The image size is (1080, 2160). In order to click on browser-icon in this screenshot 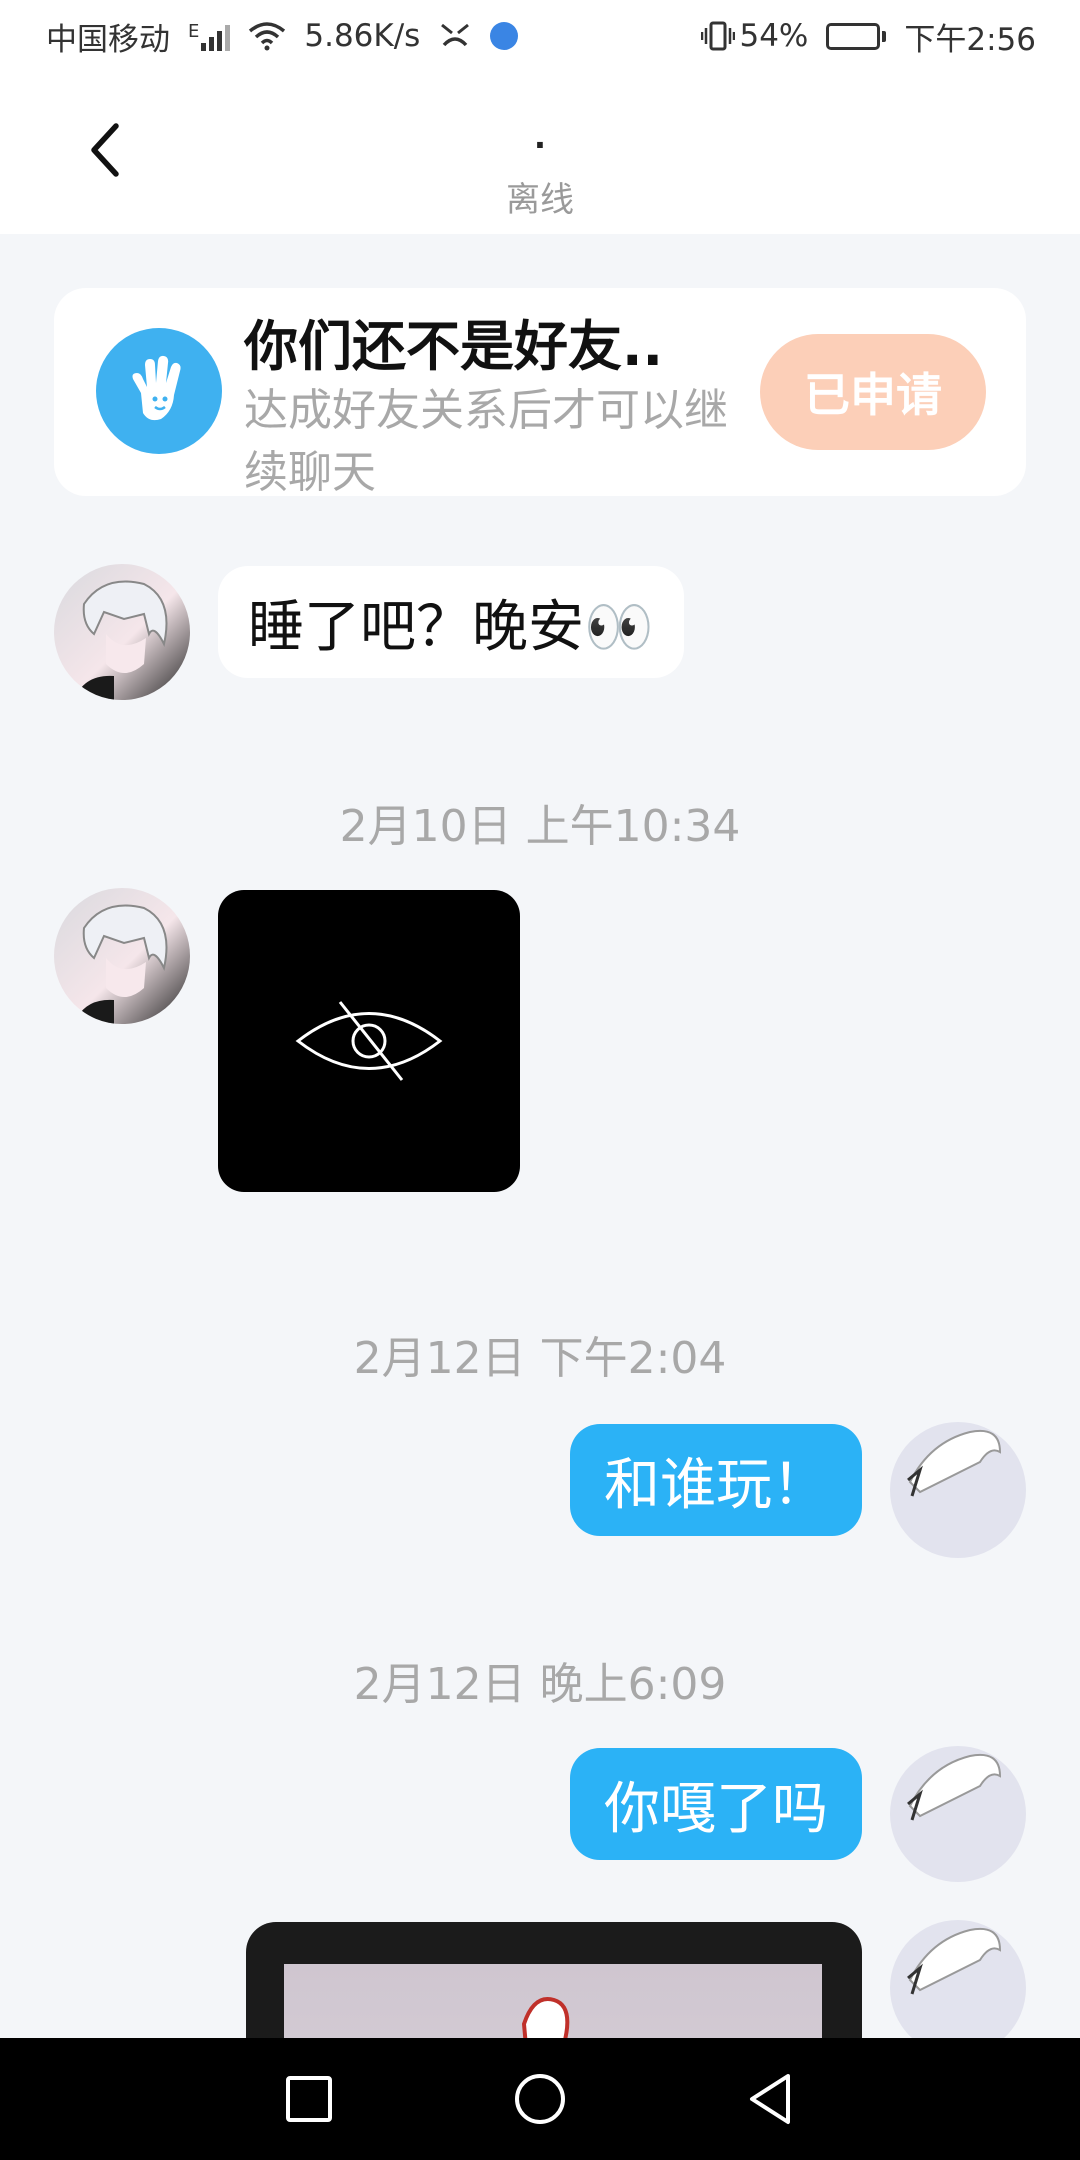, I will do `click(504, 36)`.